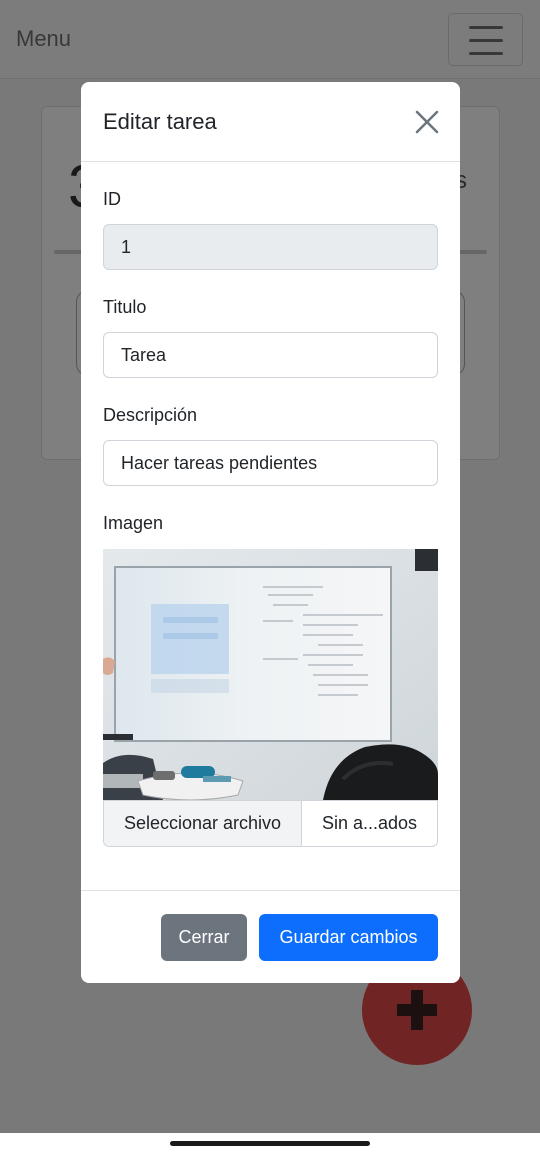 The image size is (540, 1155). I want to click on file-status: Sin a...ados, so click(369, 823).